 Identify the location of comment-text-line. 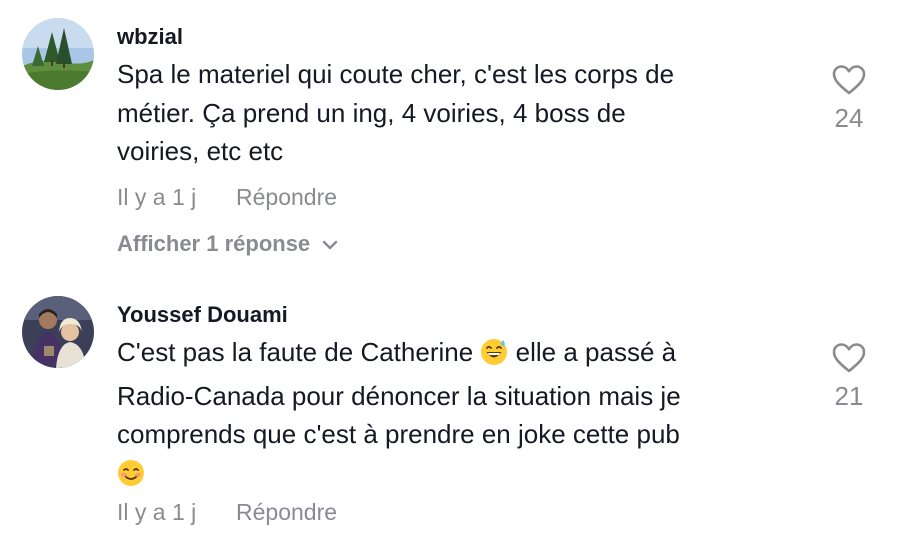
(457, 476).